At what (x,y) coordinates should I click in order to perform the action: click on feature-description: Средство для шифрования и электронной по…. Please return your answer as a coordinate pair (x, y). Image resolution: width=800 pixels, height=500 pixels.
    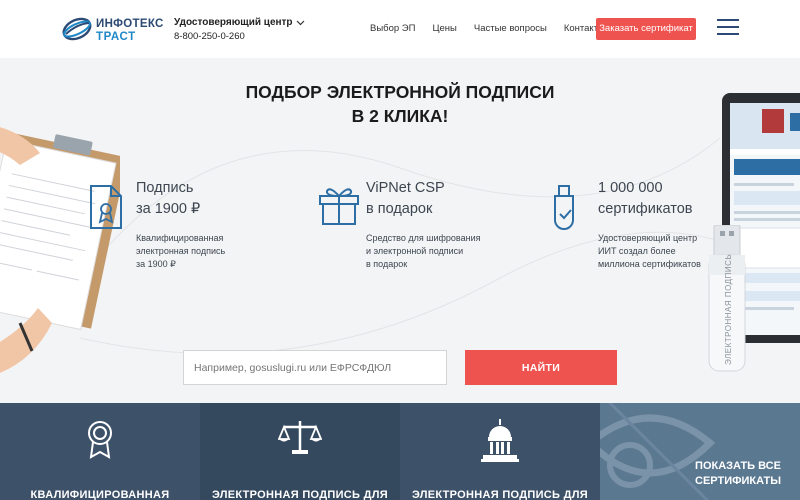
    Looking at the image, I should click on (423, 251).